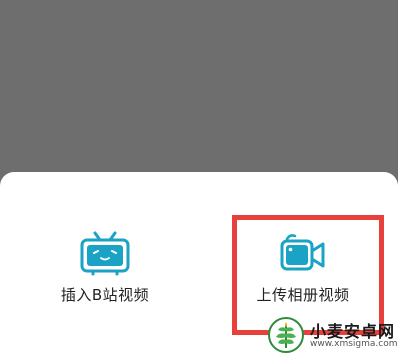 Image resolution: width=398 pixels, height=355 pixels. Describe the element at coordinates (303, 295) in the screenshot. I see `upload-album-video-label: 上传相册视频` at that location.